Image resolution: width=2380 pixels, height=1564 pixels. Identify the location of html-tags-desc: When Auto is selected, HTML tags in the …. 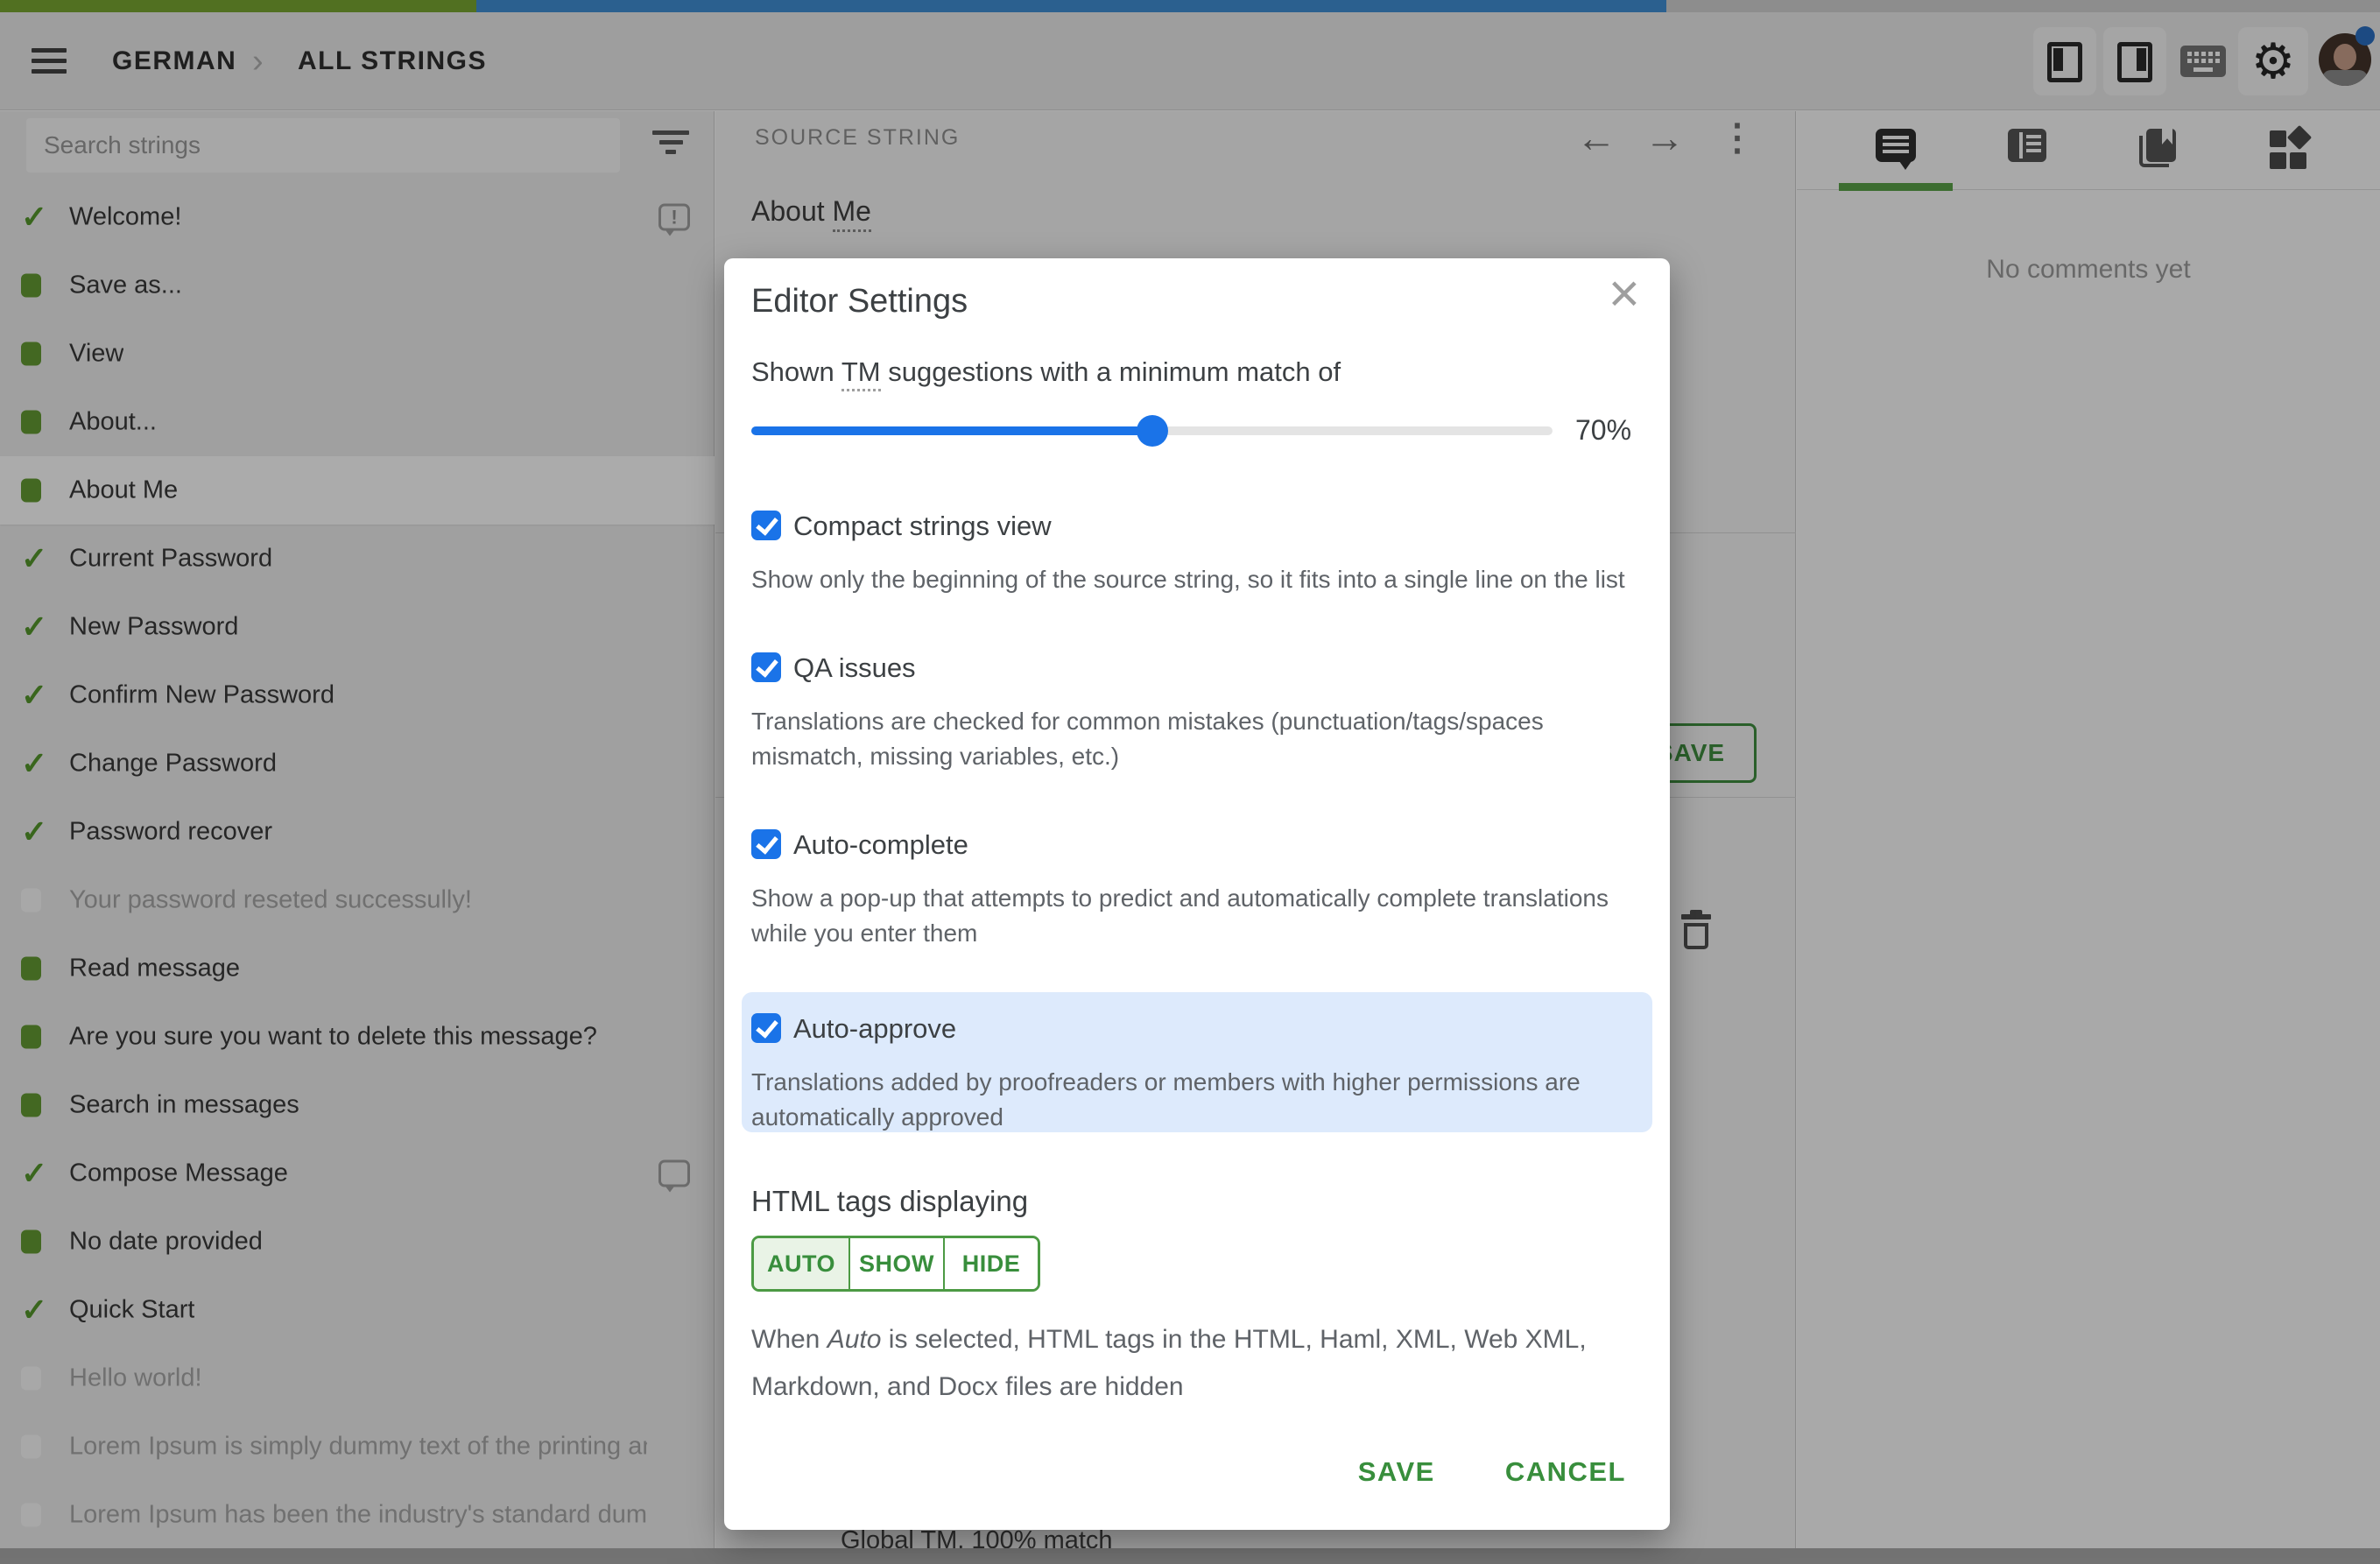
(1169, 1363).